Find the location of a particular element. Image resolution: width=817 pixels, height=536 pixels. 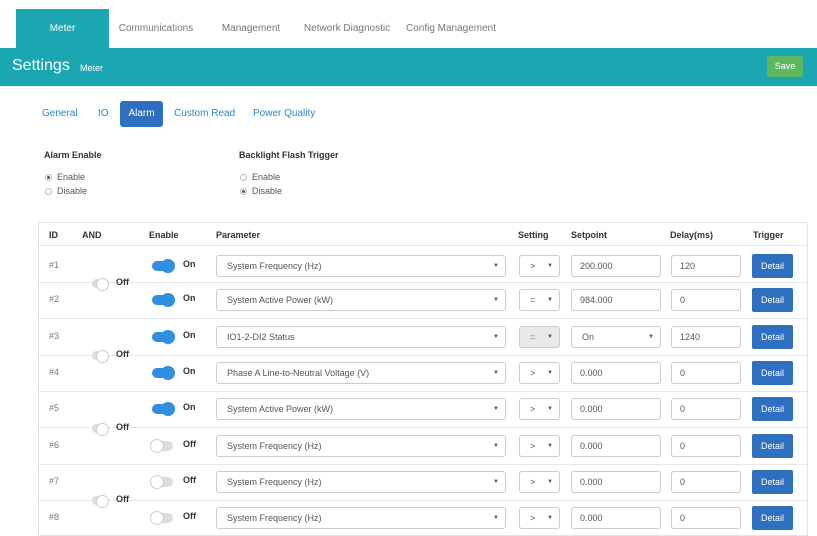

tab-network-diagnostic: Network Diagnostic is located at coordinates (347, 28).